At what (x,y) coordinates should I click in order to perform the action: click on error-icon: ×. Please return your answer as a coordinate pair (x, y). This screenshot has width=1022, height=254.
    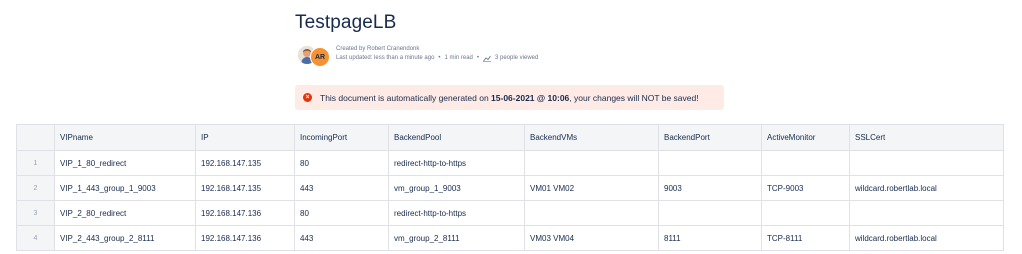
    Looking at the image, I should click on (307, 97).